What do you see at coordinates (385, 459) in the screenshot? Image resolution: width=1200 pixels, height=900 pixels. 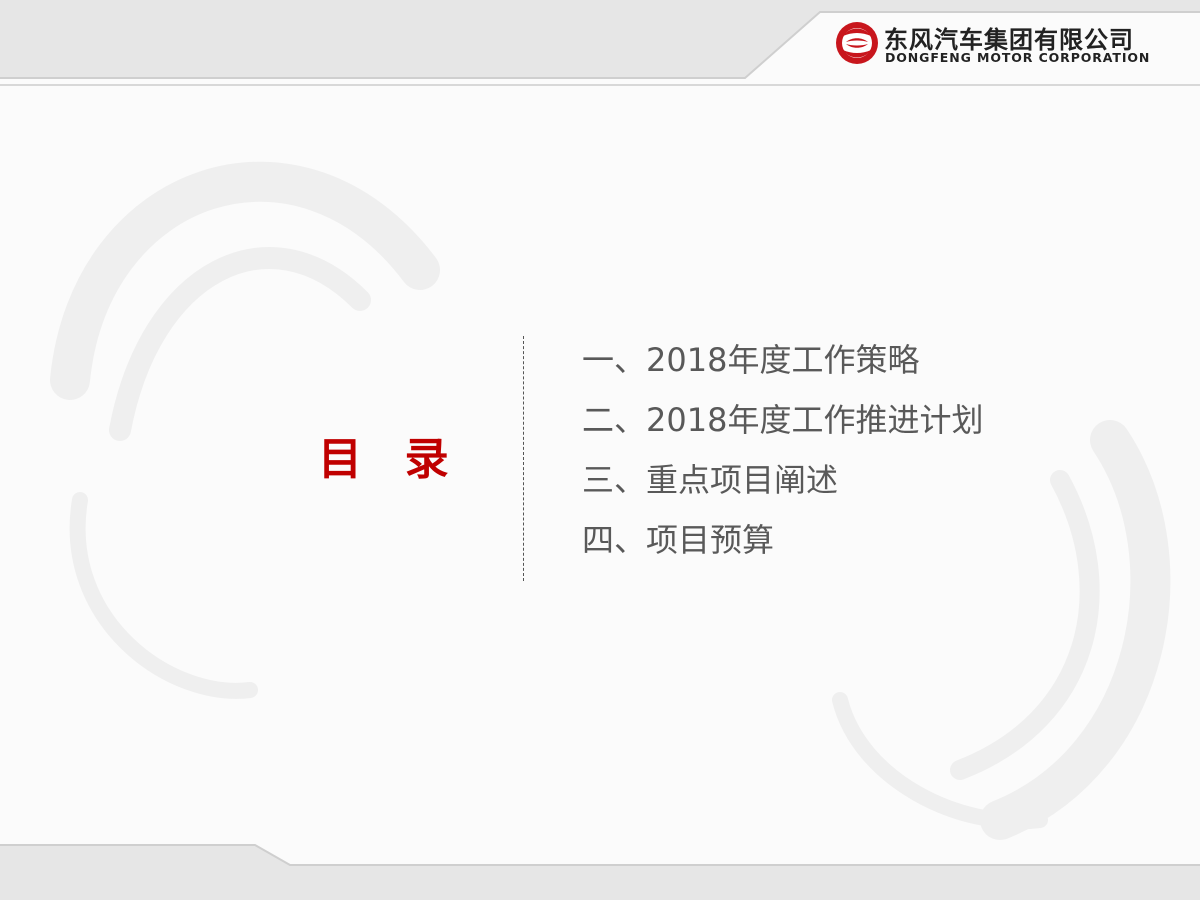 I see `toc-title: 目 录` at bounding box center [385, 459].